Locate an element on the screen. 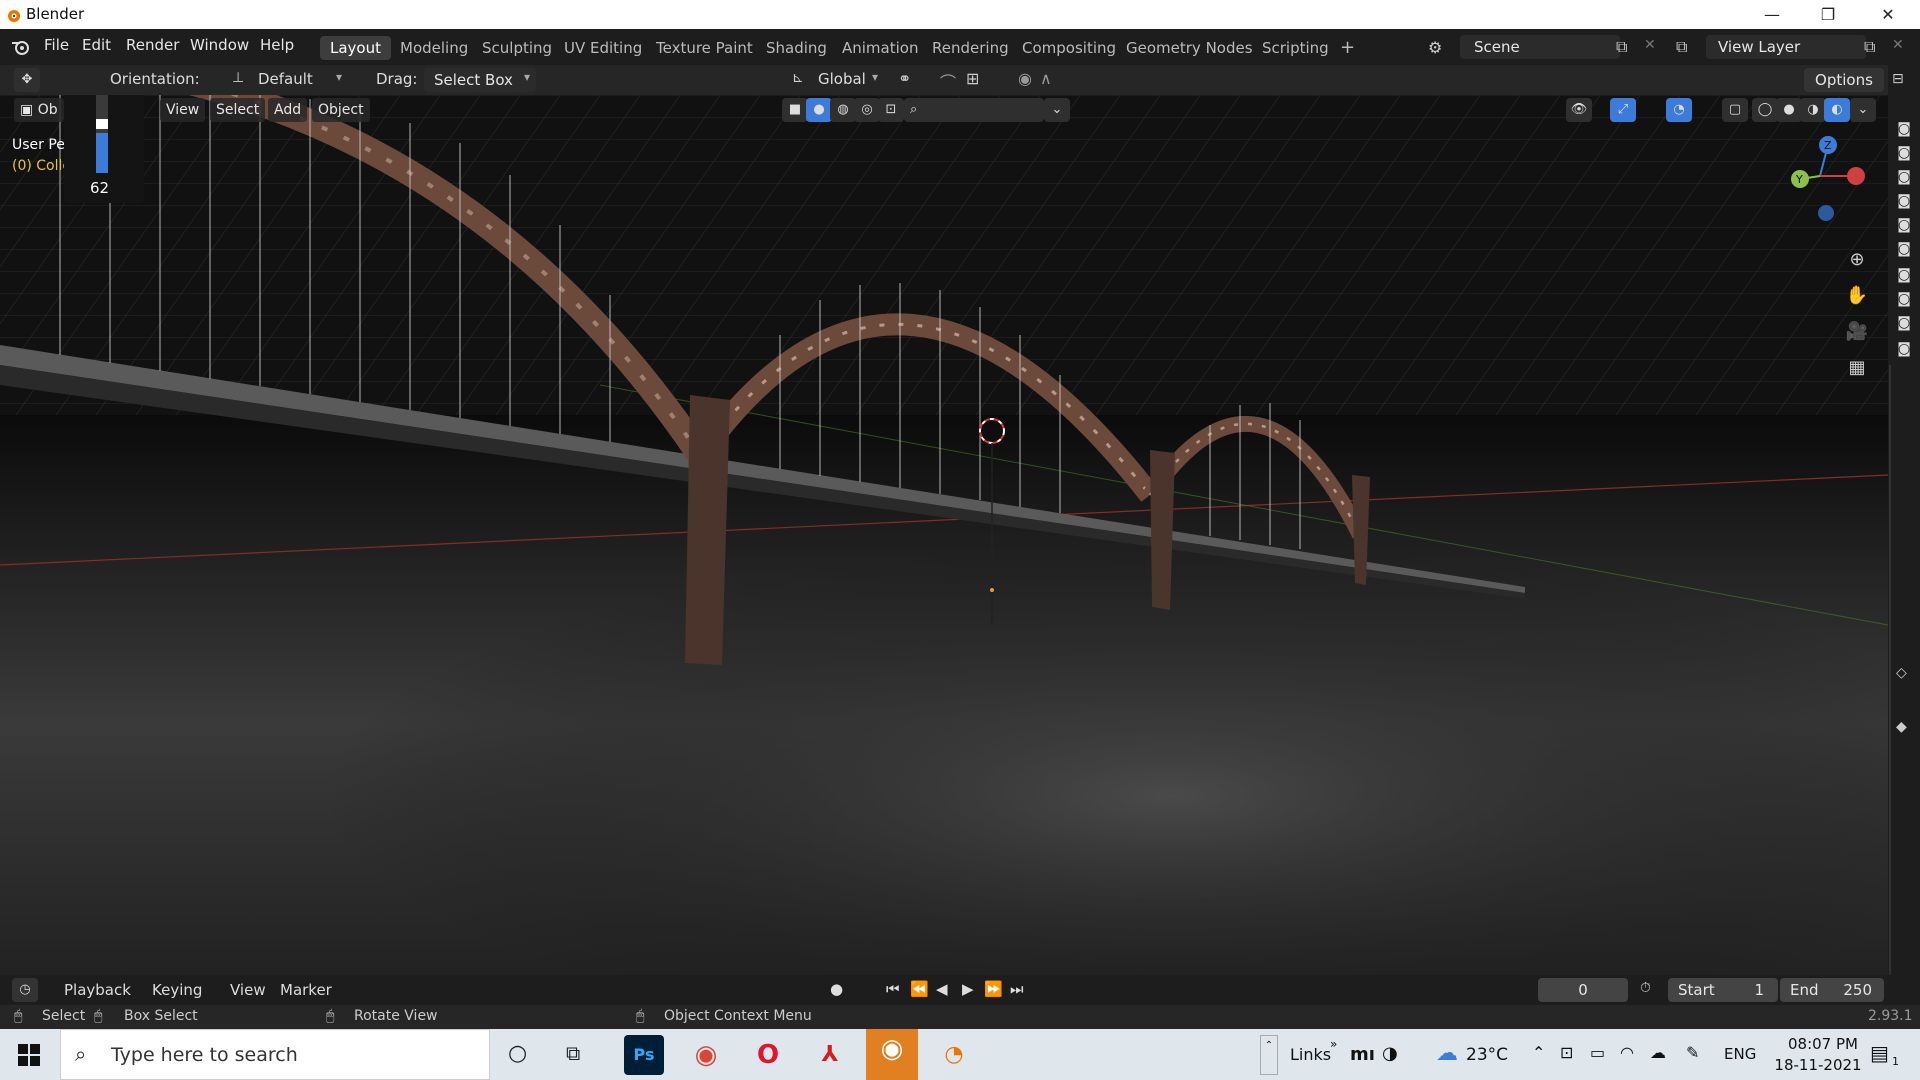 The width and height of the screenshot is (1920, 1080). render-mode-preview-icon: ● is located at coordinates (819, 110).